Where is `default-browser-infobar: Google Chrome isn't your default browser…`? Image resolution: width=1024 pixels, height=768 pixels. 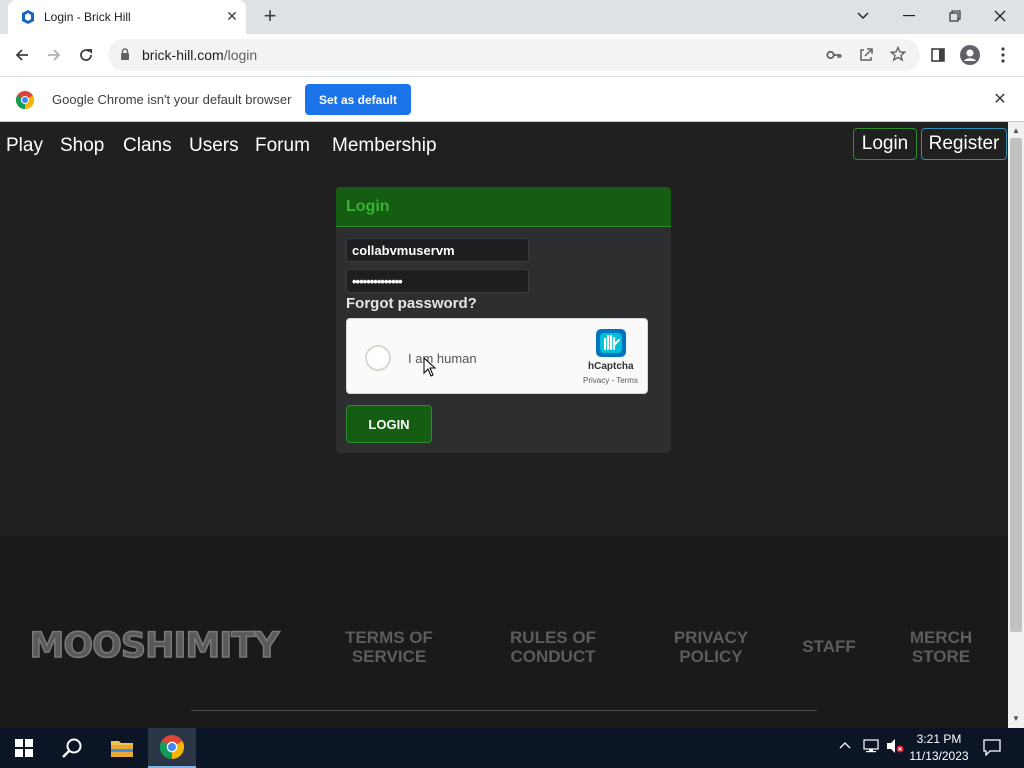 default-browser-infobar: Google Chrome isn't your default browser… is located at coordinates (512, 99).